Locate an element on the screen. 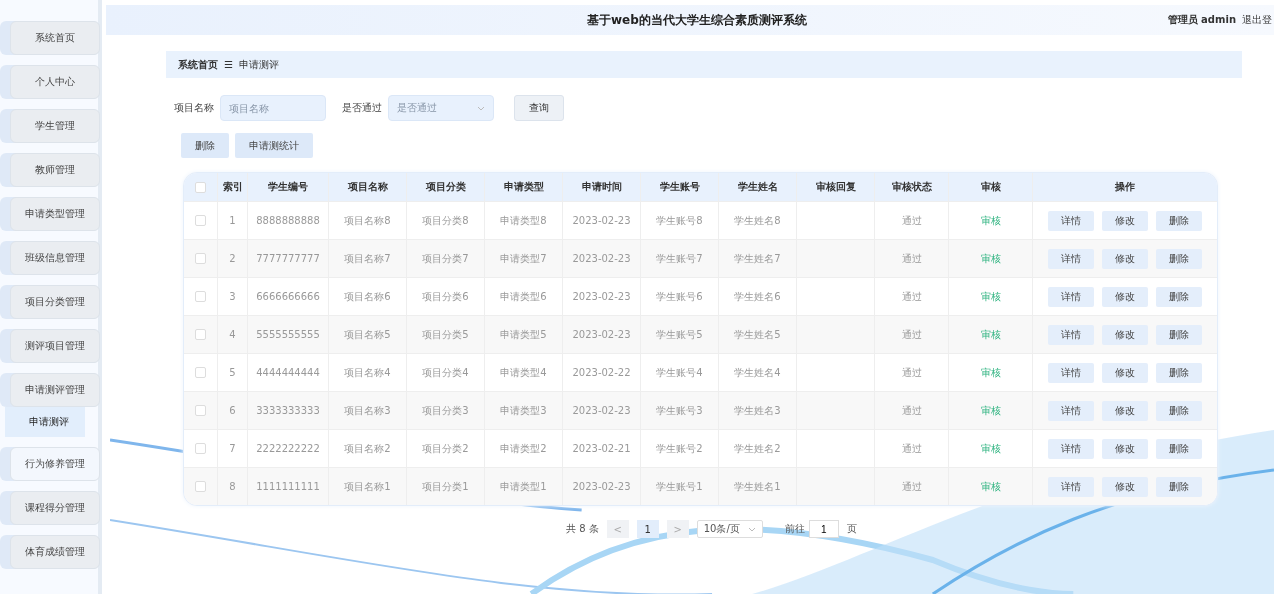 The image size is (1274, 594). page-size-select: 10条/页 is located at coordinates (729, 529).